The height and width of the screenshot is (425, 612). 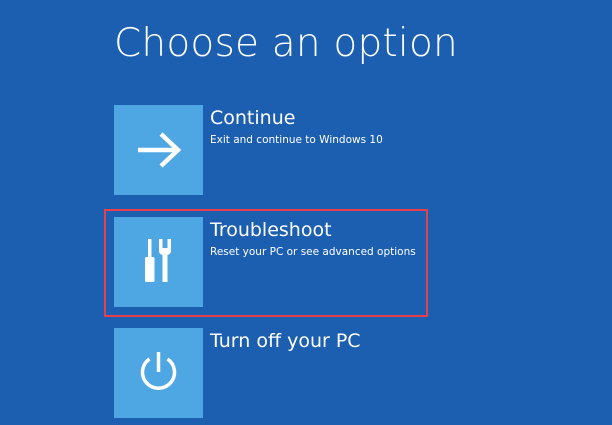 What do you see at coordinates (286, 43) in the screenshot?
I see `page-title: Choose an option` at bounding box center [286, 43].